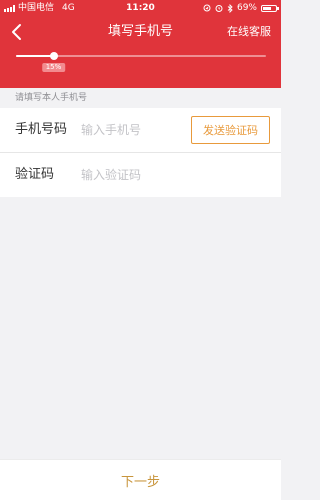 Image resolution: width=320 pixels, height=500 pixels. I want to click on battery-icon, so click(270, 8).